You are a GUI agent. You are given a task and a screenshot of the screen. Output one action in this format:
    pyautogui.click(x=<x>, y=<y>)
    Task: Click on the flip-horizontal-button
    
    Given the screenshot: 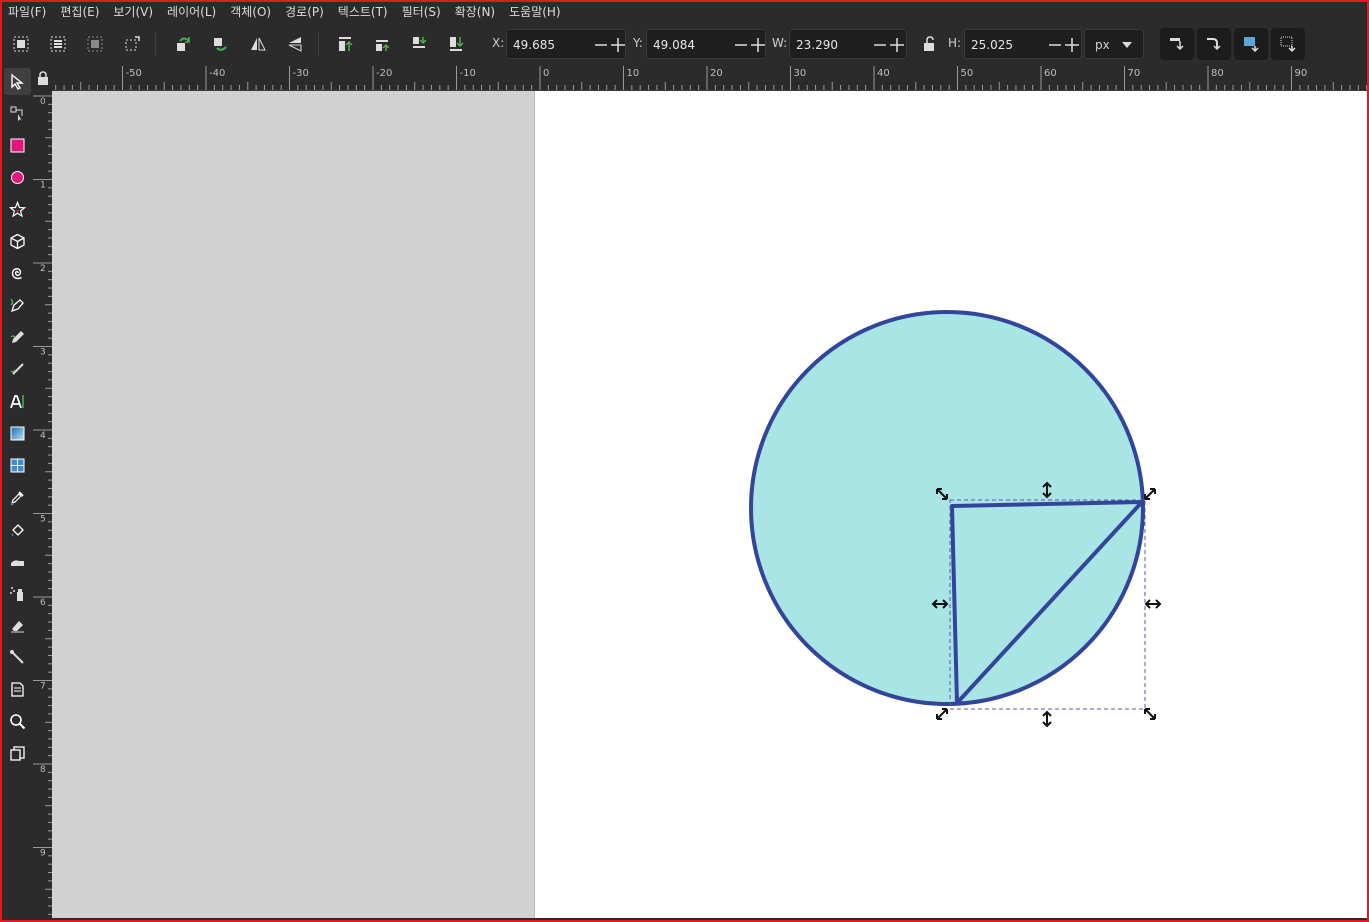 What is the action you would take?
    pyautogui.click(x=258, y=44)
    